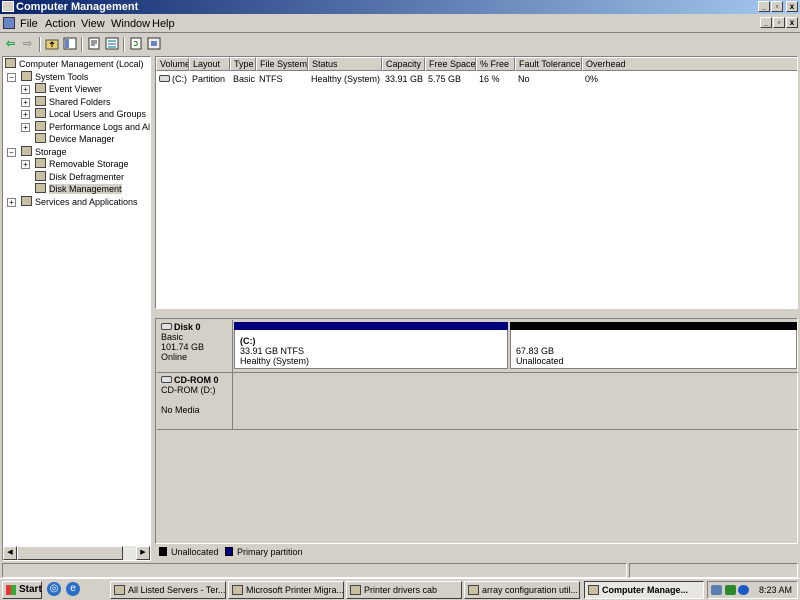 This screenshot has height=600, width=800. Describe the element at coordinates (10, 44) in the screenshot. I see `back-icon: ⇦` at that location.